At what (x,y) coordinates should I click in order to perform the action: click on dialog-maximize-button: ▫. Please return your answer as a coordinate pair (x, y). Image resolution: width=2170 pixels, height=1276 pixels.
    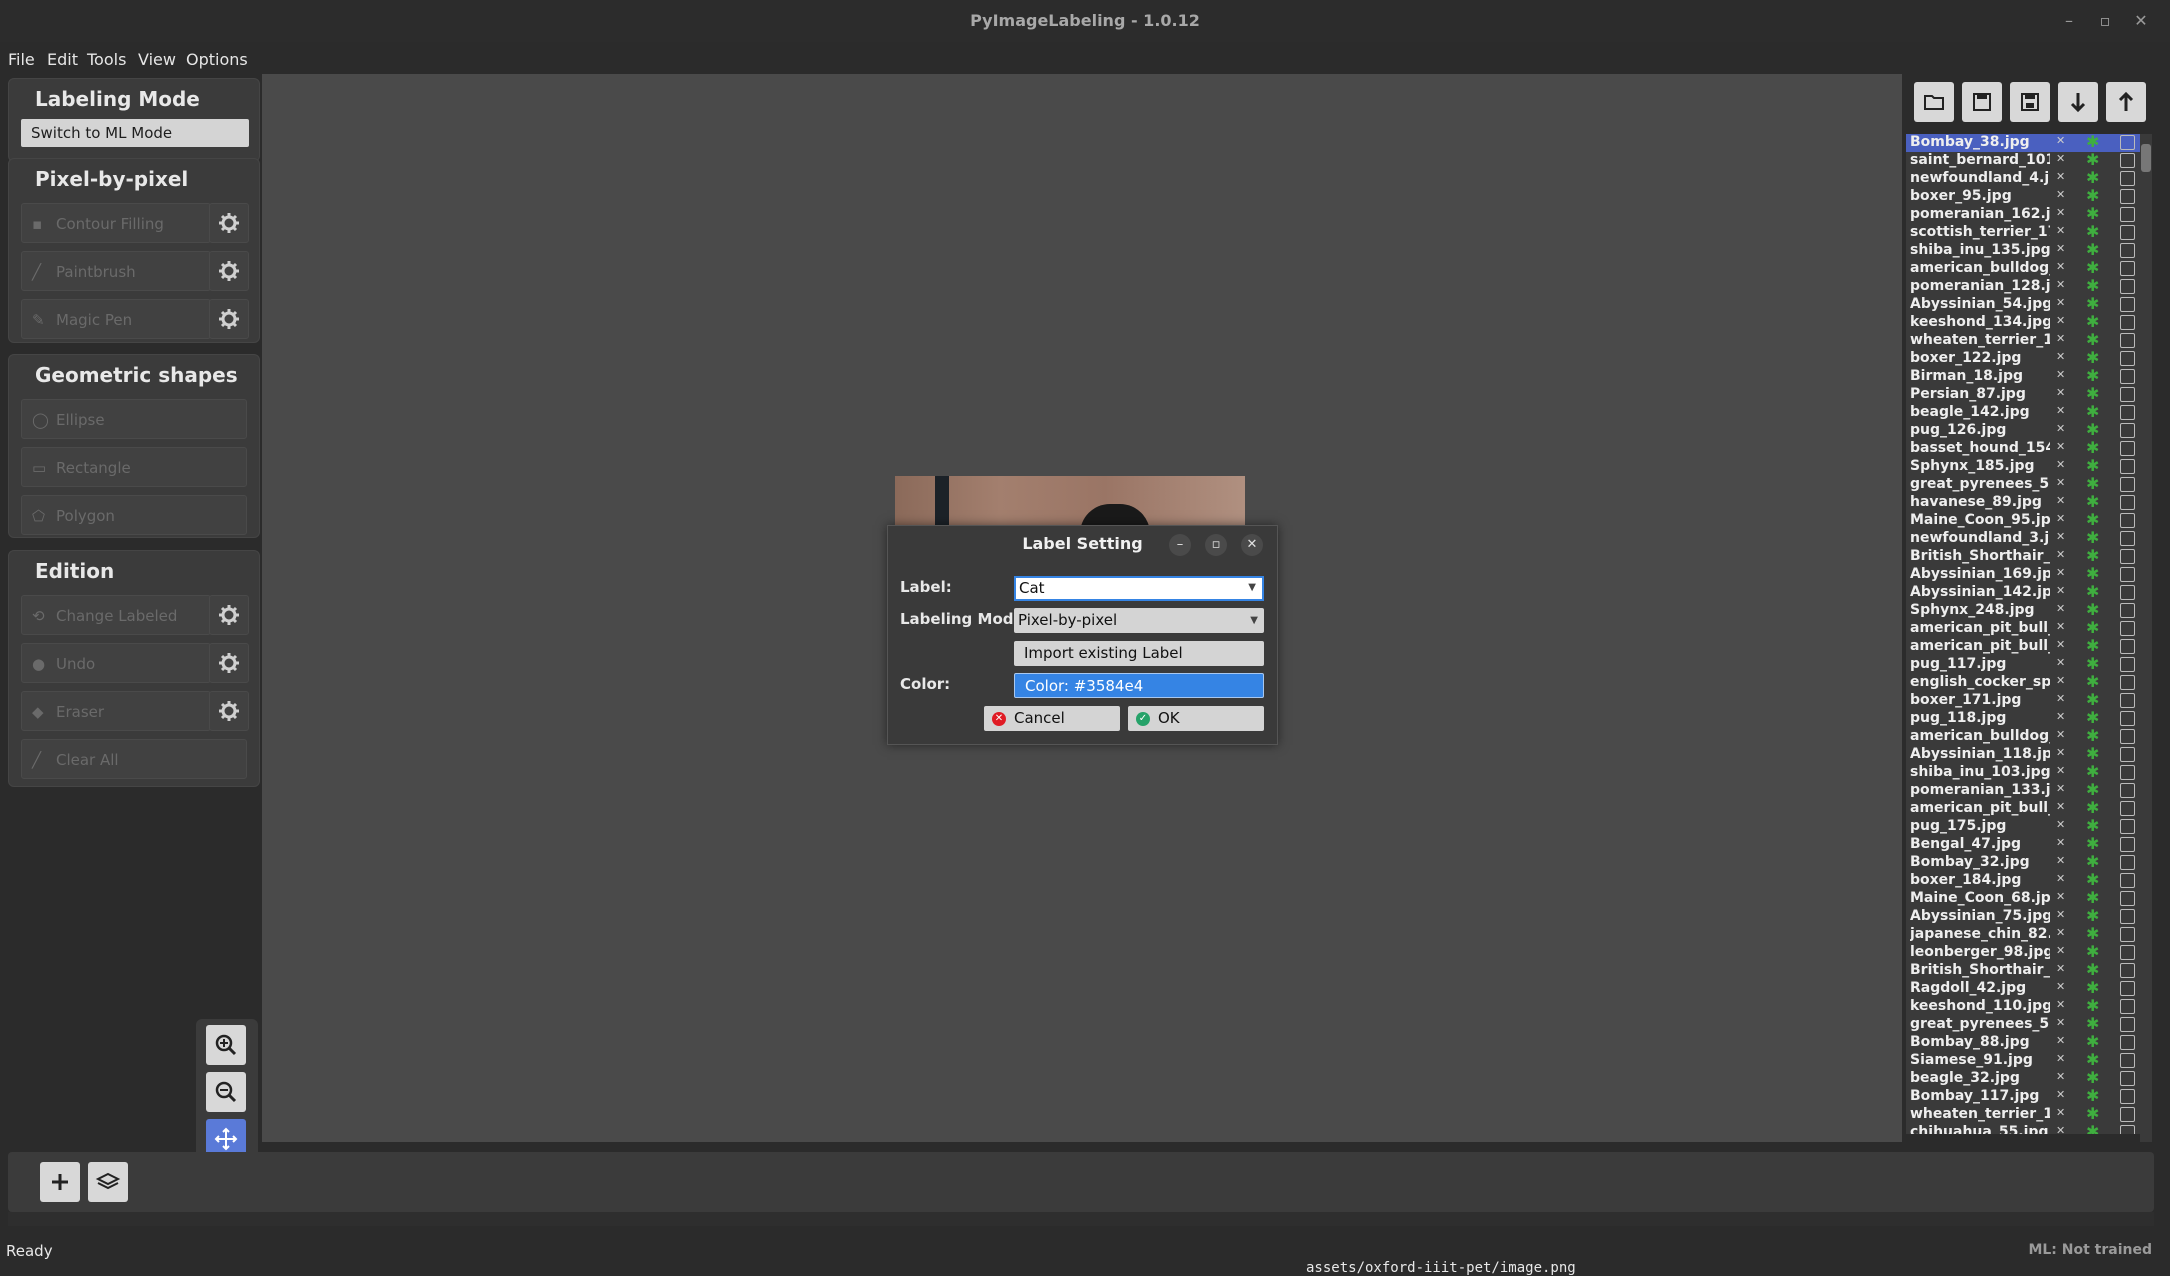
    Looking at the image, I should click on (1216, 545).